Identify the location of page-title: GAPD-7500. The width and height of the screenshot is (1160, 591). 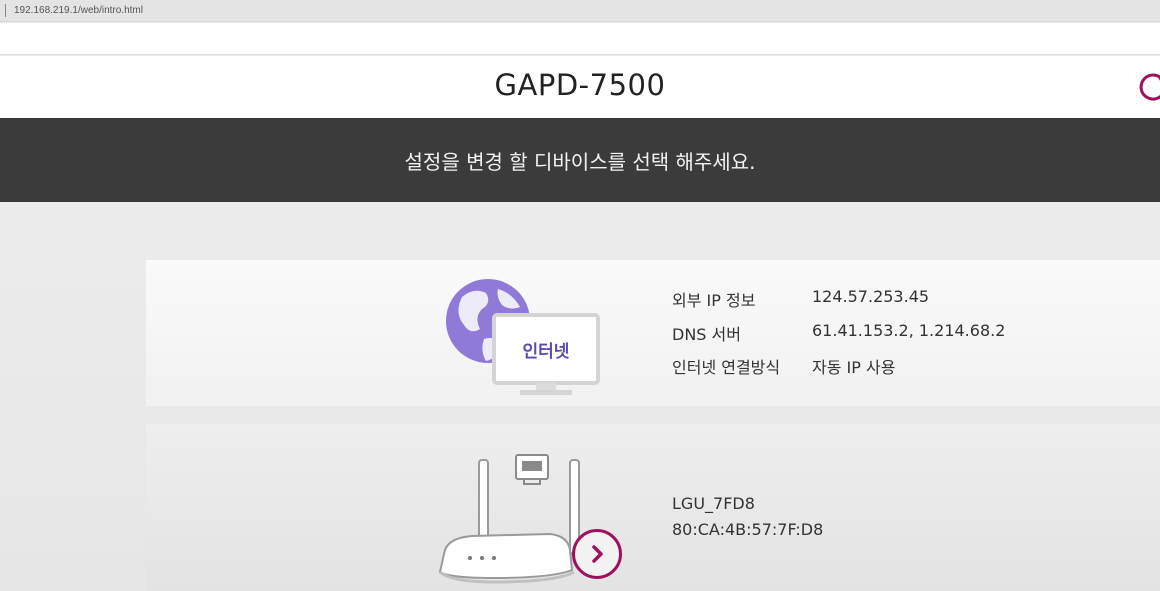
(580, 85).